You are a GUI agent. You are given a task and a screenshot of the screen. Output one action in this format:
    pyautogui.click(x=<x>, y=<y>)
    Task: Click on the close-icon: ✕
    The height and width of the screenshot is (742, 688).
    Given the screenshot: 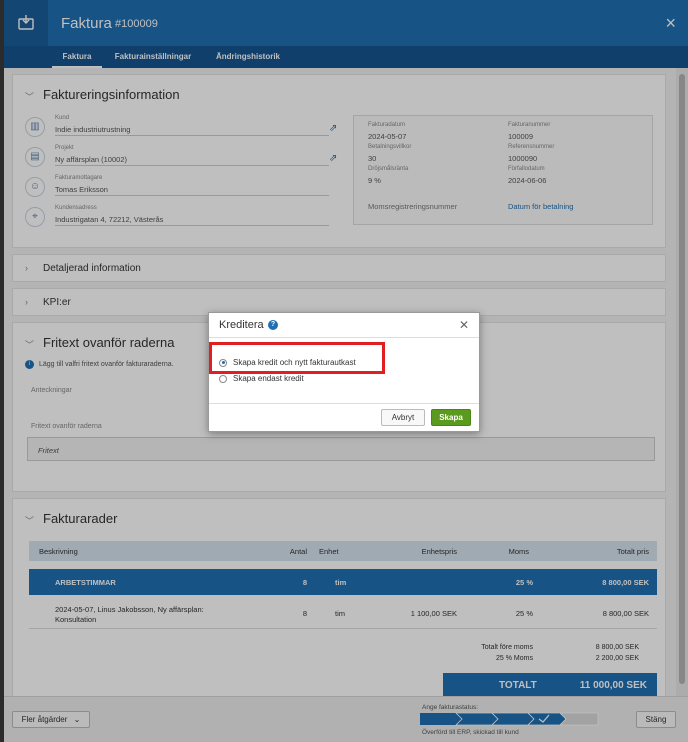 What is the action you would take?
    pyautogui.click(x=464, y=325)
    